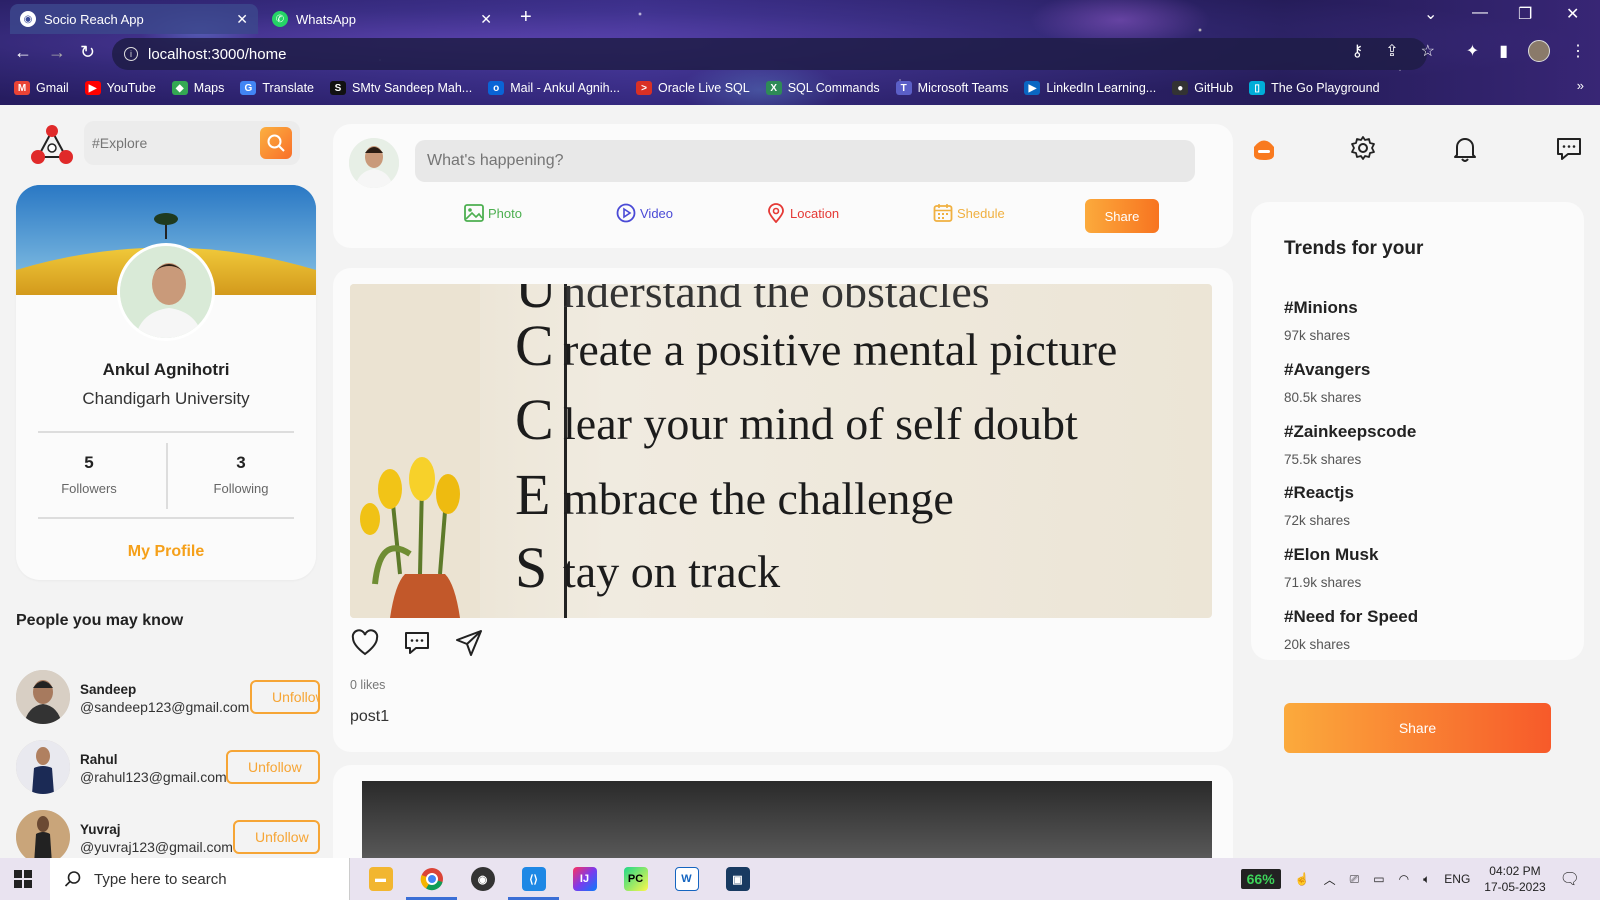  Describe the element at coordinates (166, 518) in the screenshot. I see `divider` at that location.